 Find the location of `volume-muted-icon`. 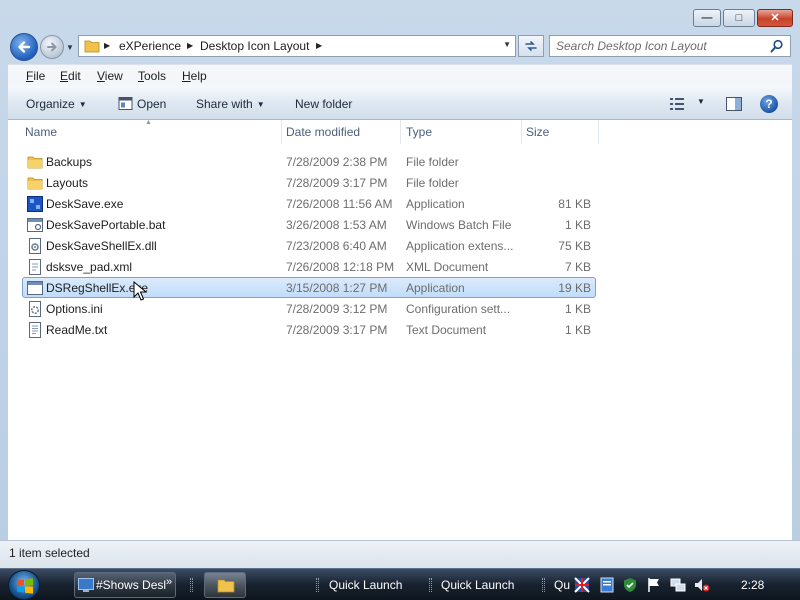

volume-muted-icon is located at coordinates (702, 585).